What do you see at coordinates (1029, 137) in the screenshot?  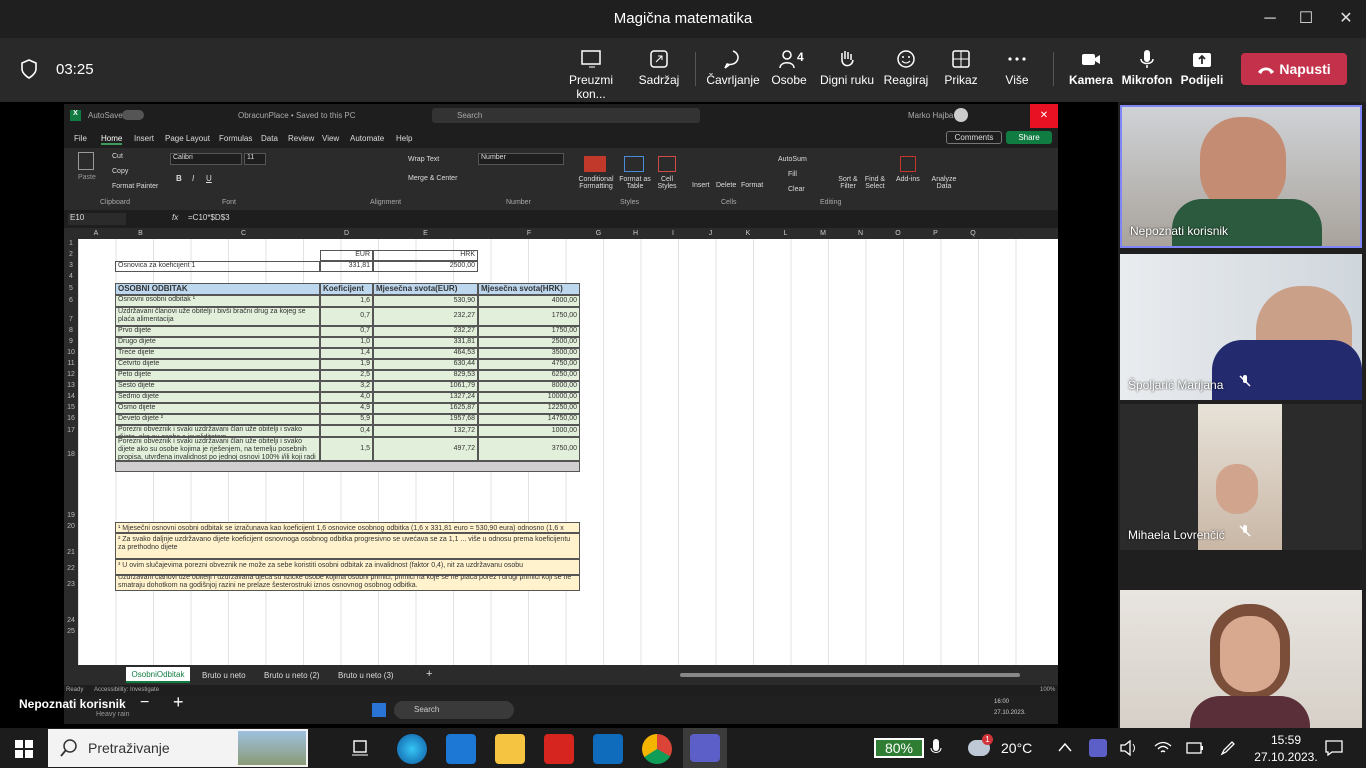 I see `excel-share-button: Share` at bounding box center [1029, 137].